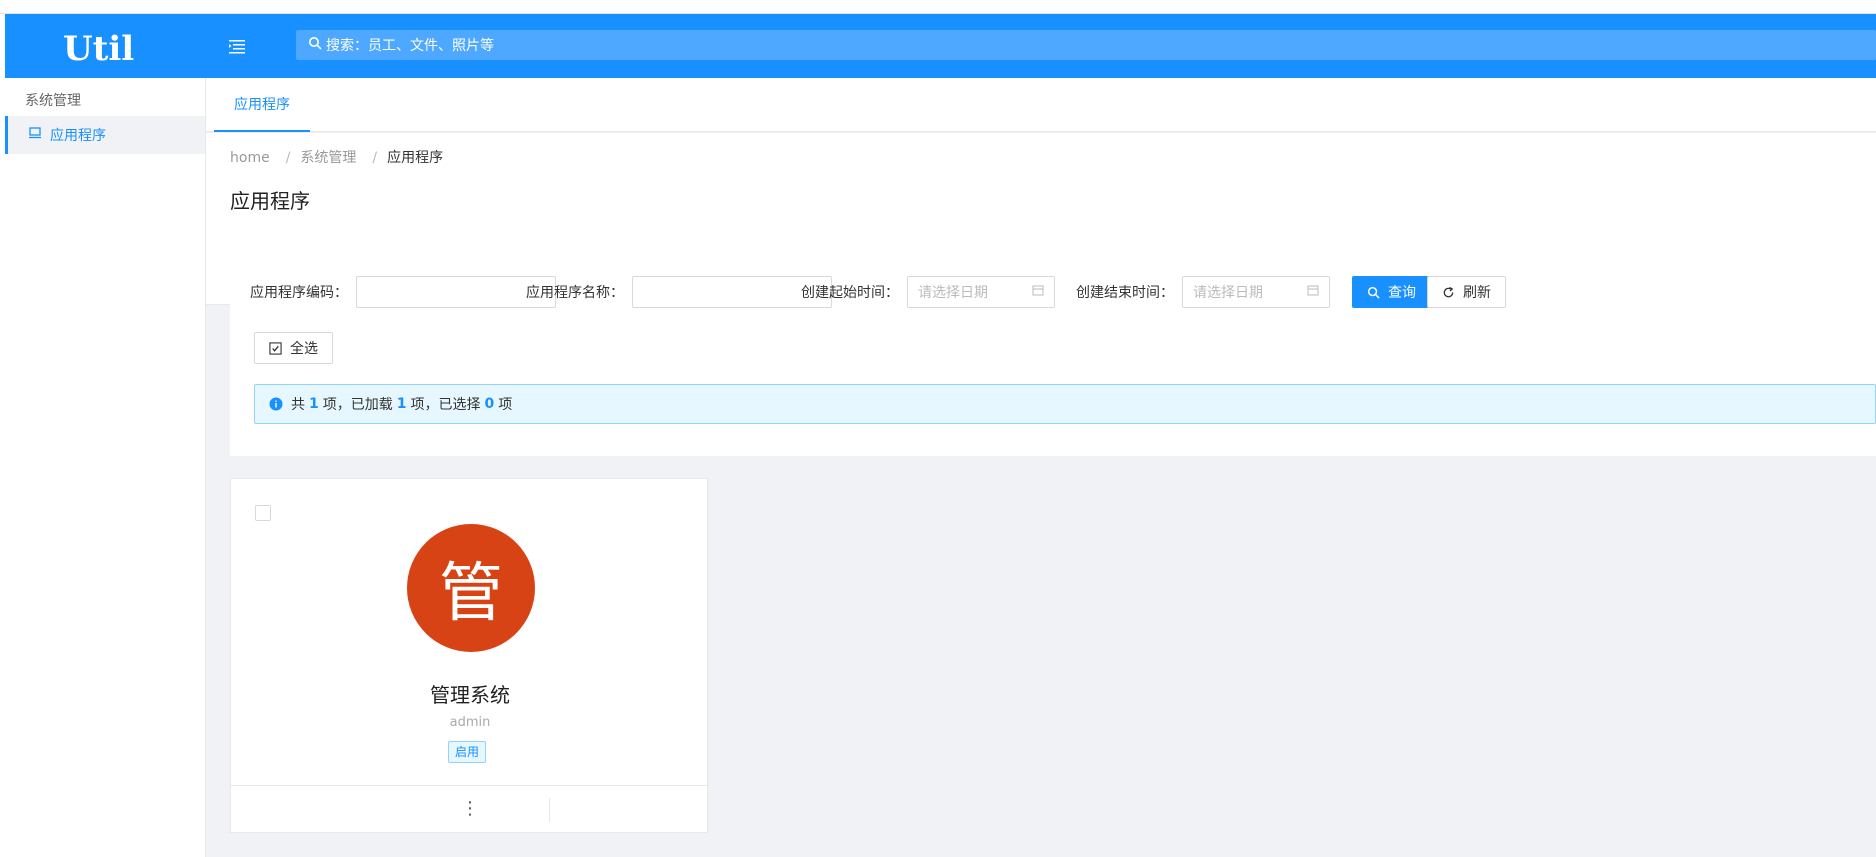 The height and width of the screenshot is (857, 1876). What do you see at coordinates (471, 588) in the screenshot?
I see `app-avatar: 管` at bounding box center [471, 588].